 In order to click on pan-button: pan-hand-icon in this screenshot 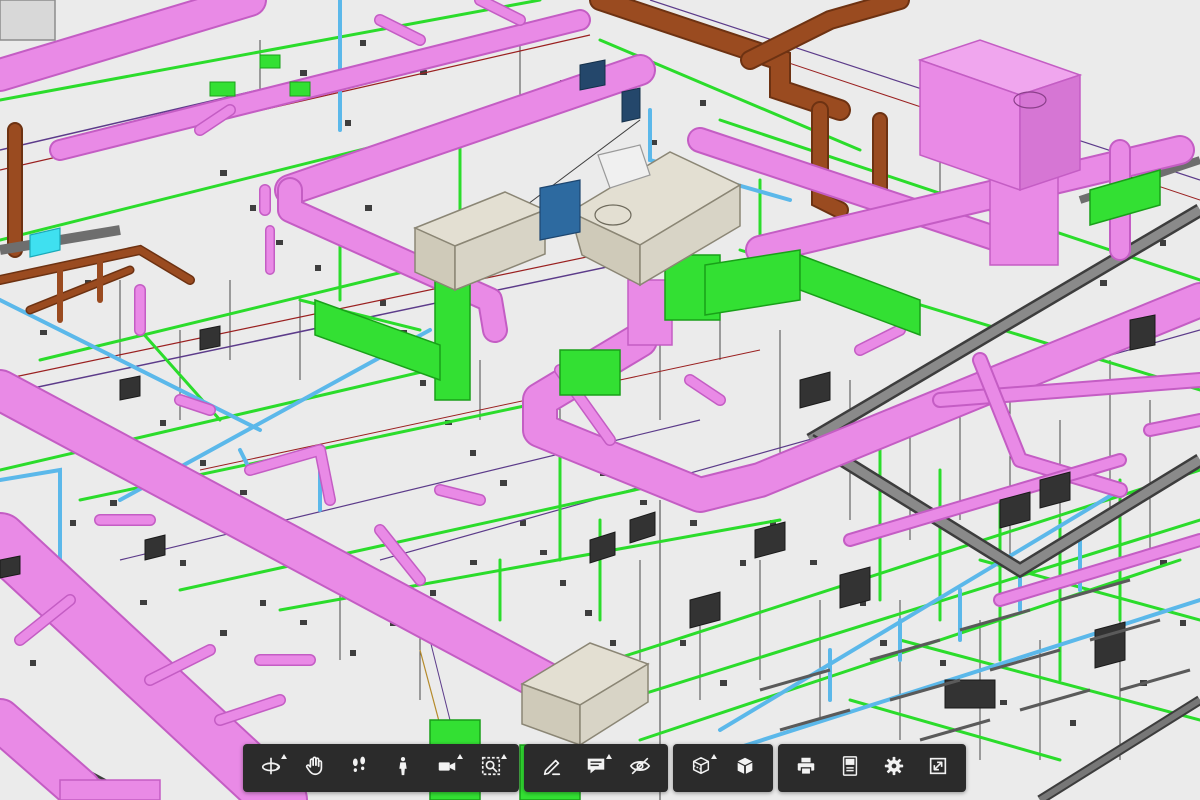, I will do `click(315, 768)`.